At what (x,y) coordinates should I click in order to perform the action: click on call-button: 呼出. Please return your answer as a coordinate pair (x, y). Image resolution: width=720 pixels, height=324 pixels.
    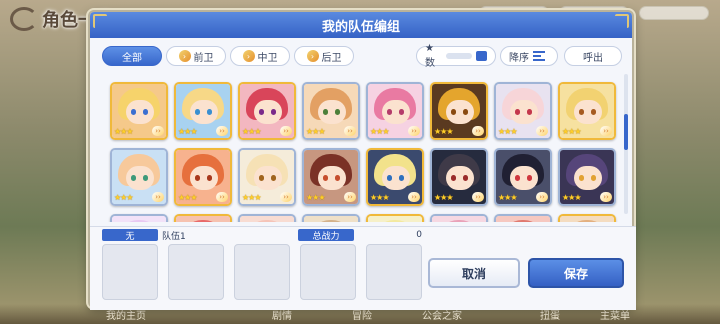
    Looking at the image, I should click on (593, 56).